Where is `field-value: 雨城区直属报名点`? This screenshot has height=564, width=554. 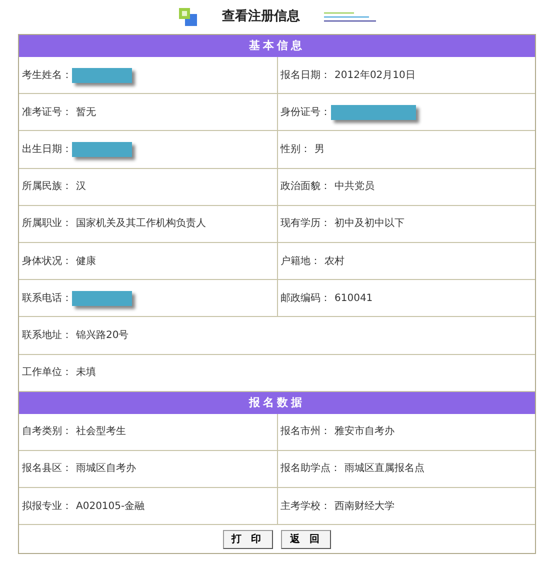
field-value: 雨城区直属报名点 is located at coordinates (384, 469).